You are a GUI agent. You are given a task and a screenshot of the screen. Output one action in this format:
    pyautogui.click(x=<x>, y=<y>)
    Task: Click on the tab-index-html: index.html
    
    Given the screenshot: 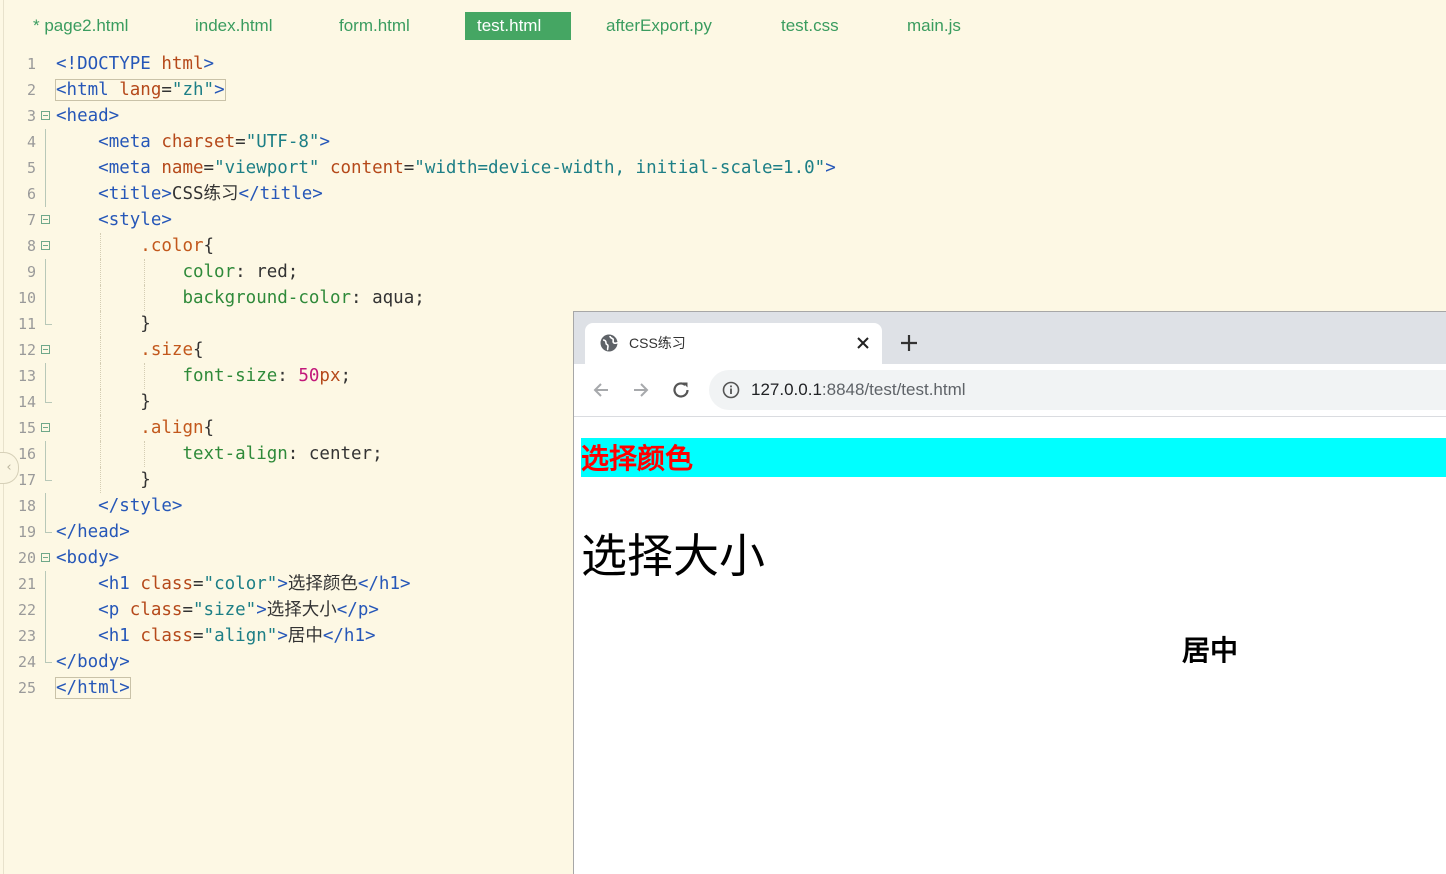 What is the action you would take?
    pyautogui.click(x=233, y=26)
    